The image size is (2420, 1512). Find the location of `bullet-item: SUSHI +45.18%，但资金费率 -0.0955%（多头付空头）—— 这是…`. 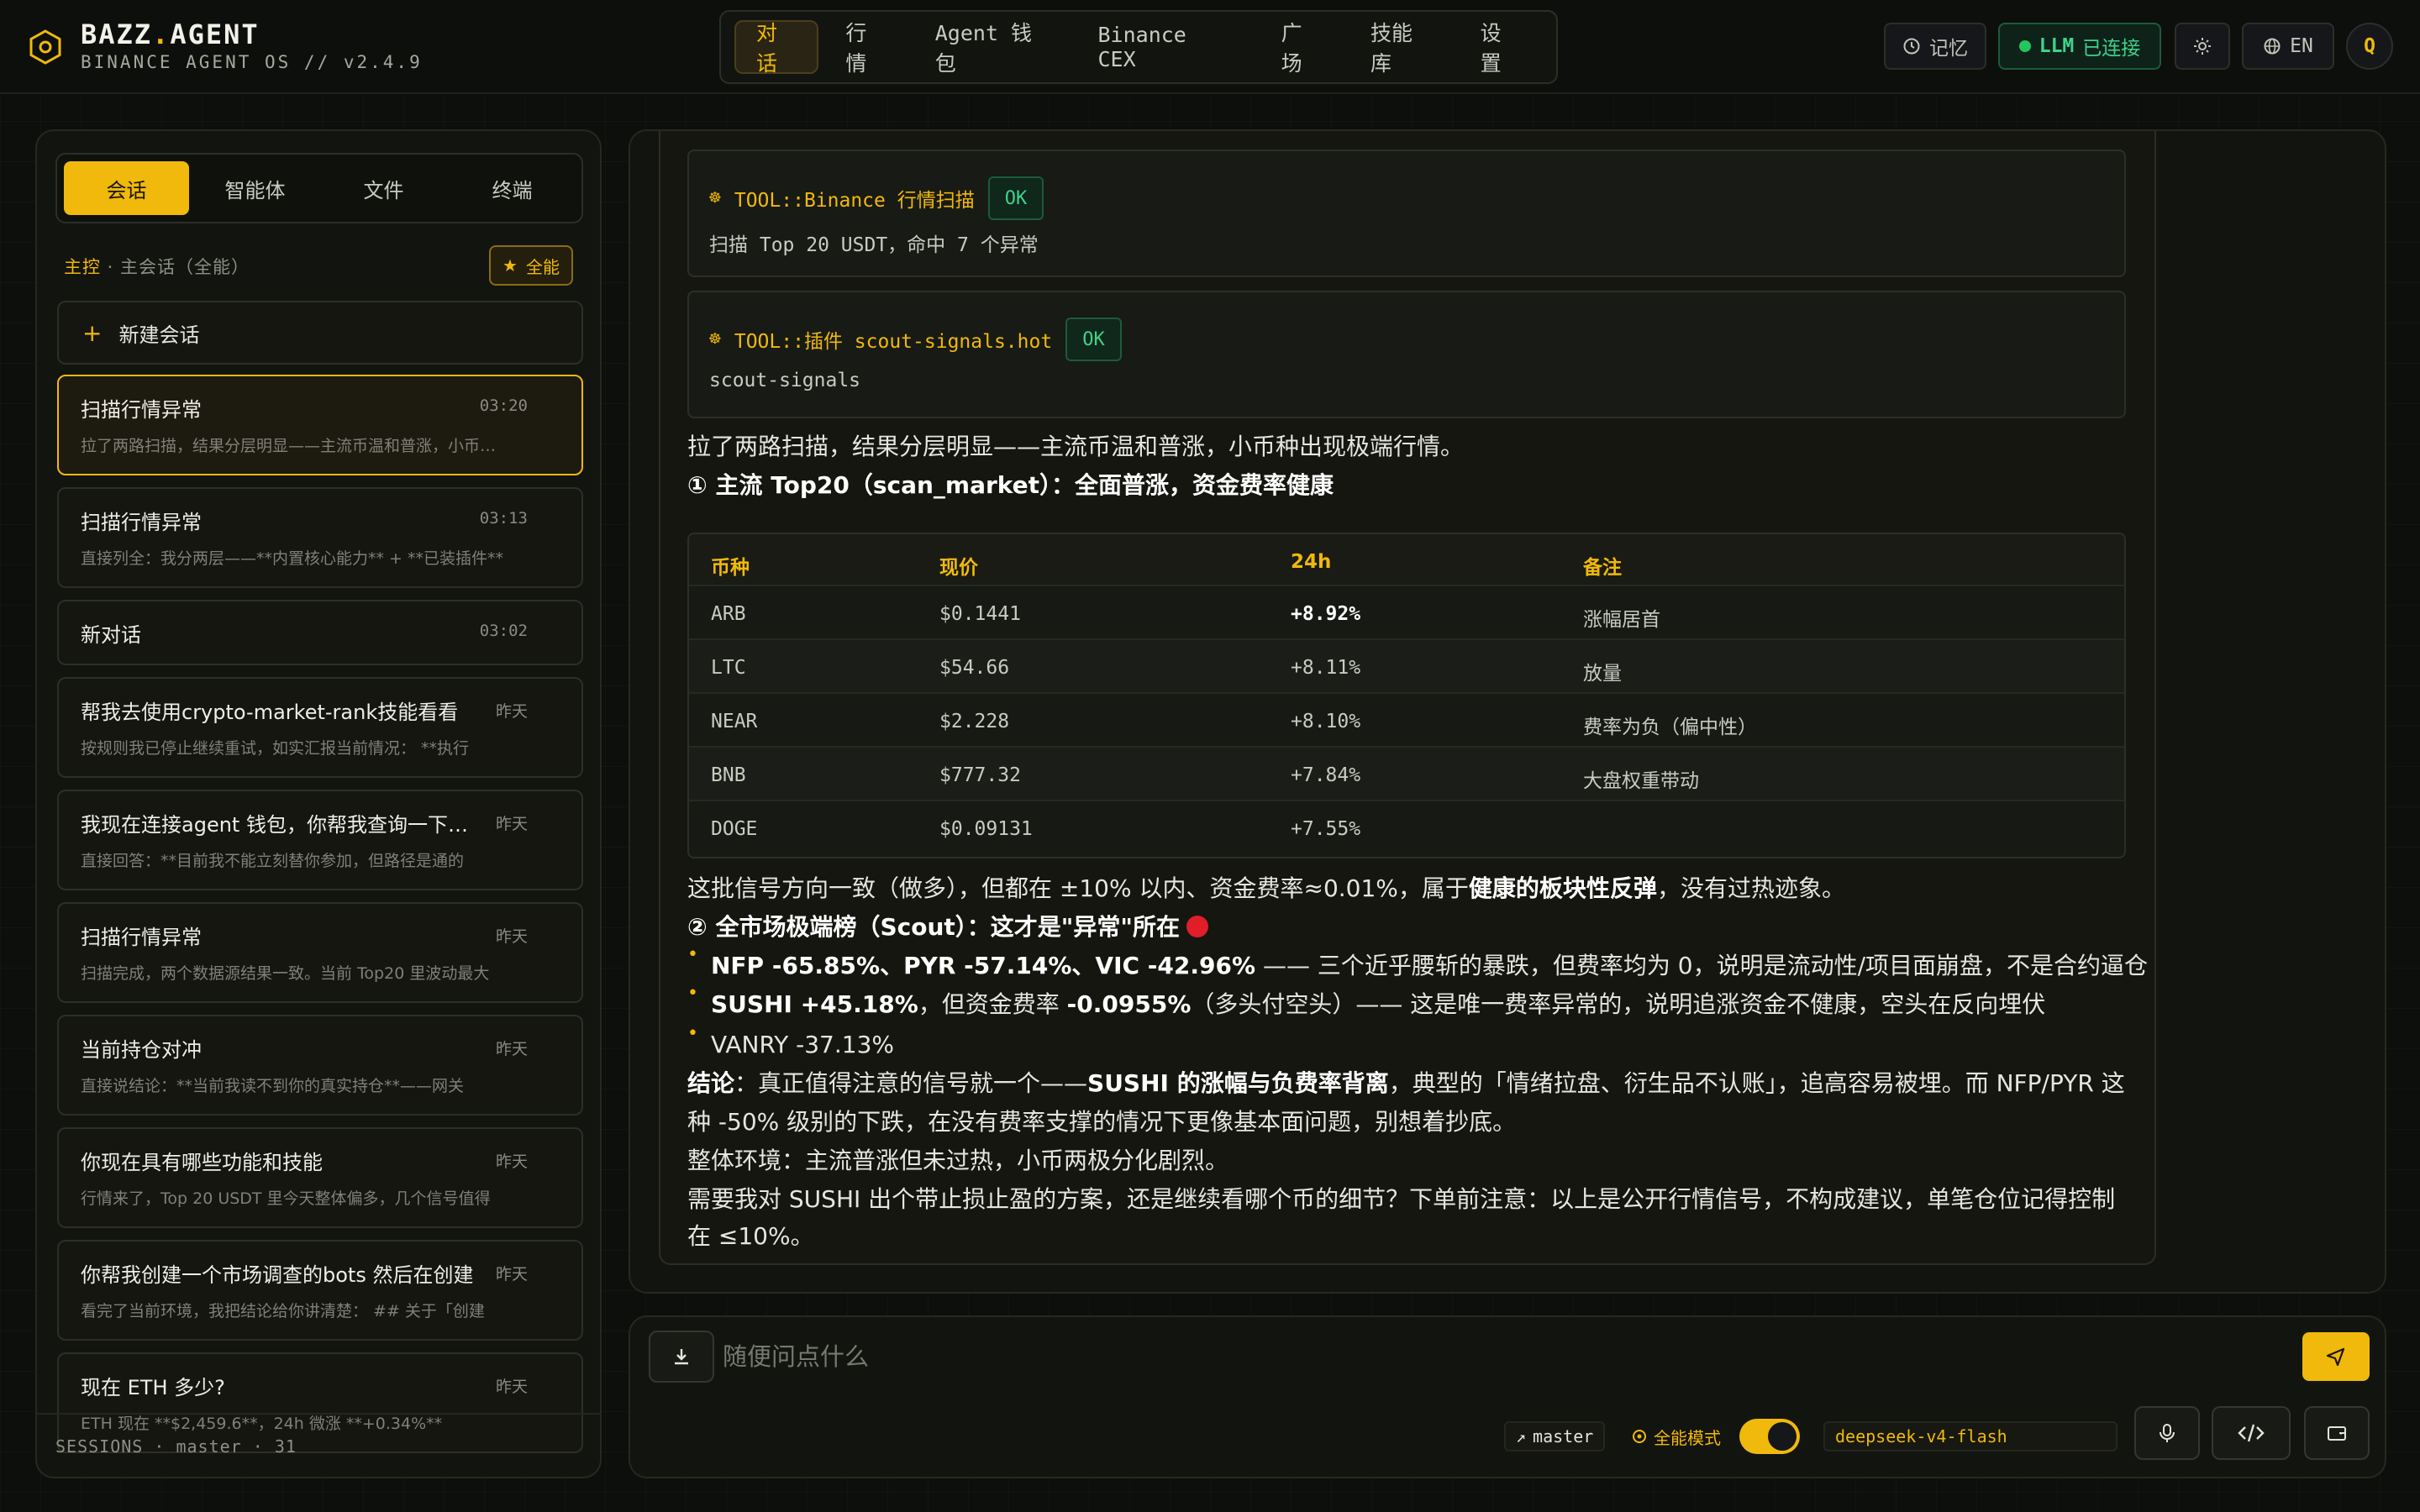

bullet-item: SUSHI +45.18%，但资金费率 -0.0955%（多头付空头）—— 这是… is located at coordinates (1378, 1004).